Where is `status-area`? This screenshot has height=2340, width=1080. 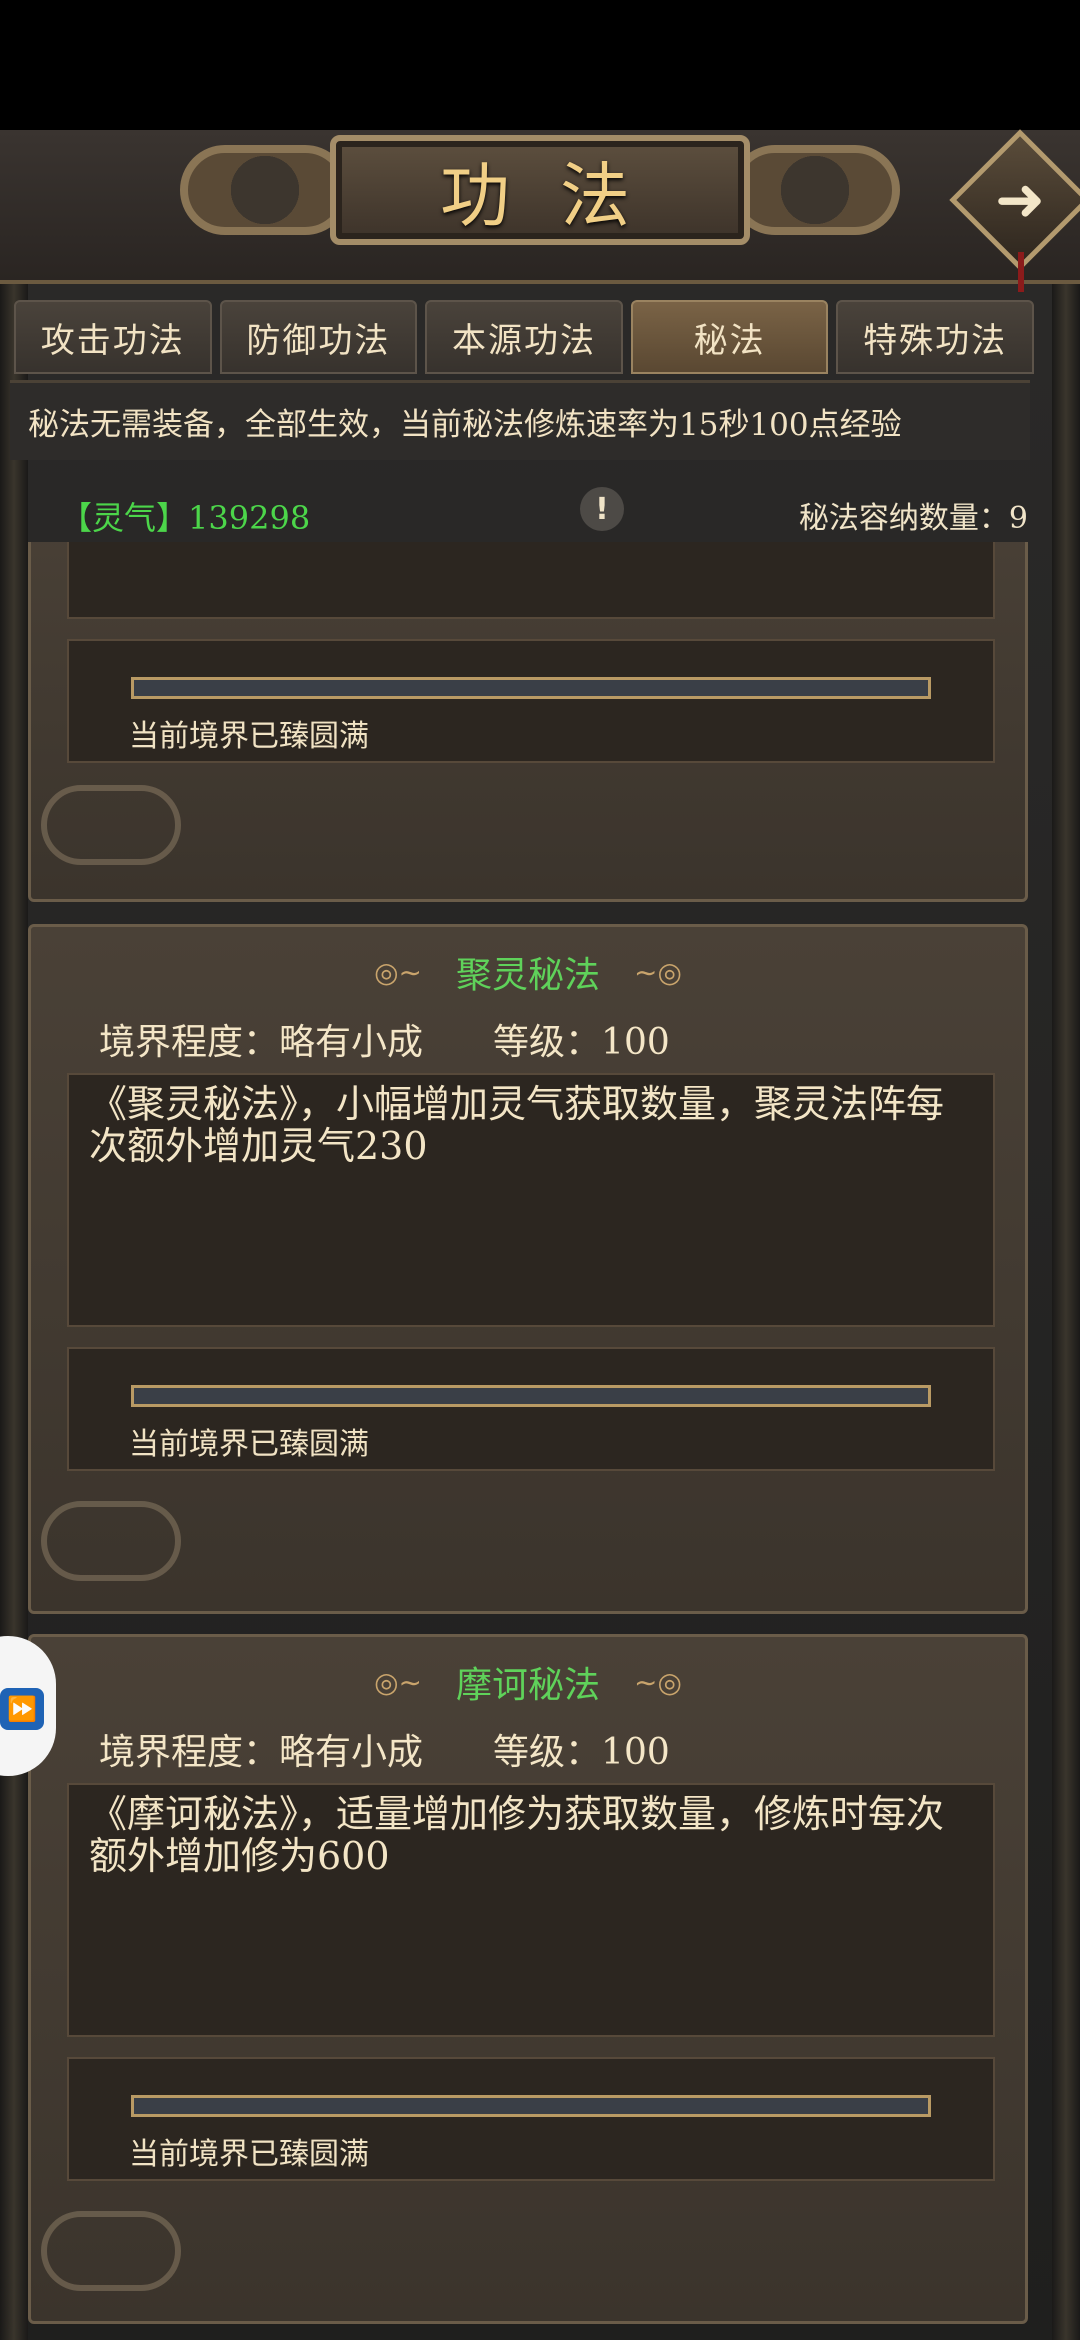
status-area is located at coordinates (540, 65).